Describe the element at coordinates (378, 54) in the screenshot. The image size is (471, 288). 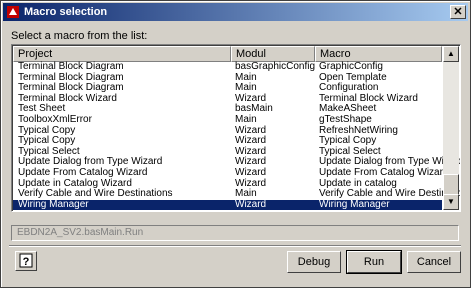
I see `column-header-macro: Macro` at that location.